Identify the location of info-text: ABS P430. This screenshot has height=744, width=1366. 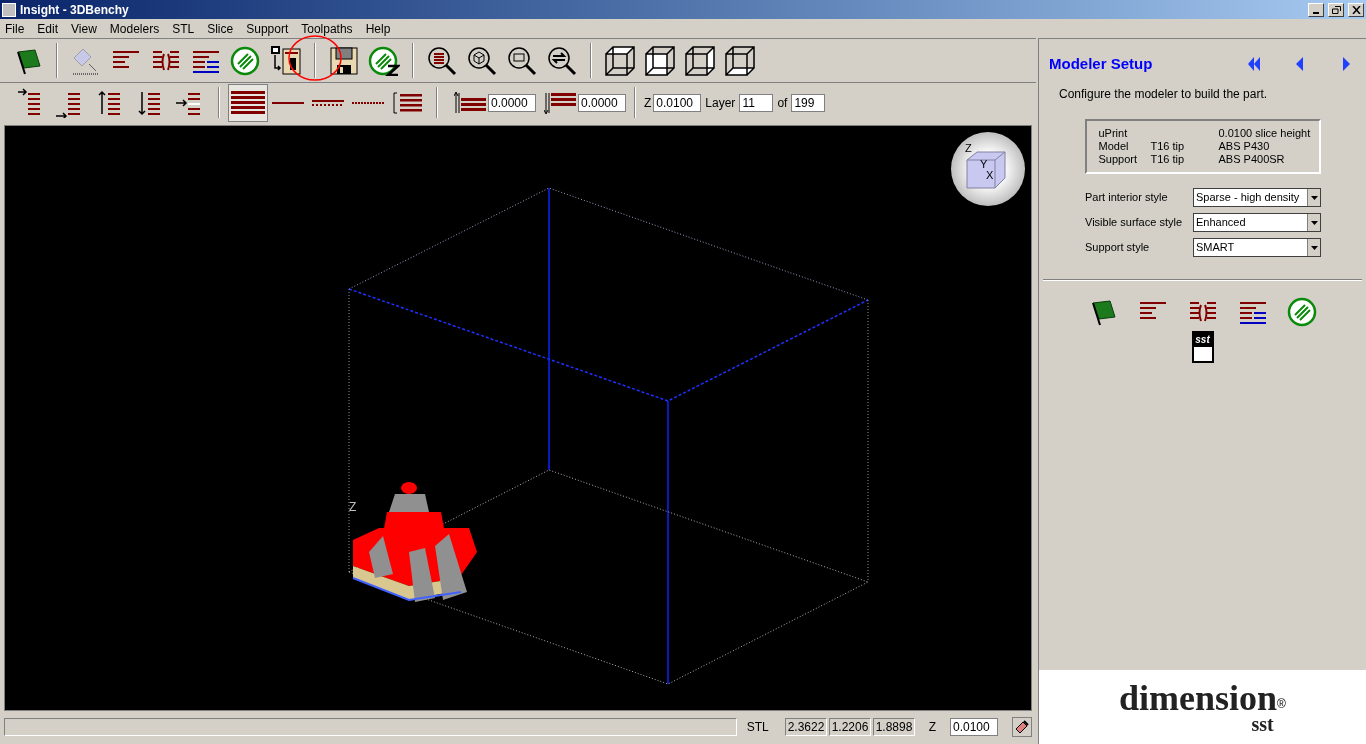
(1244, 146).